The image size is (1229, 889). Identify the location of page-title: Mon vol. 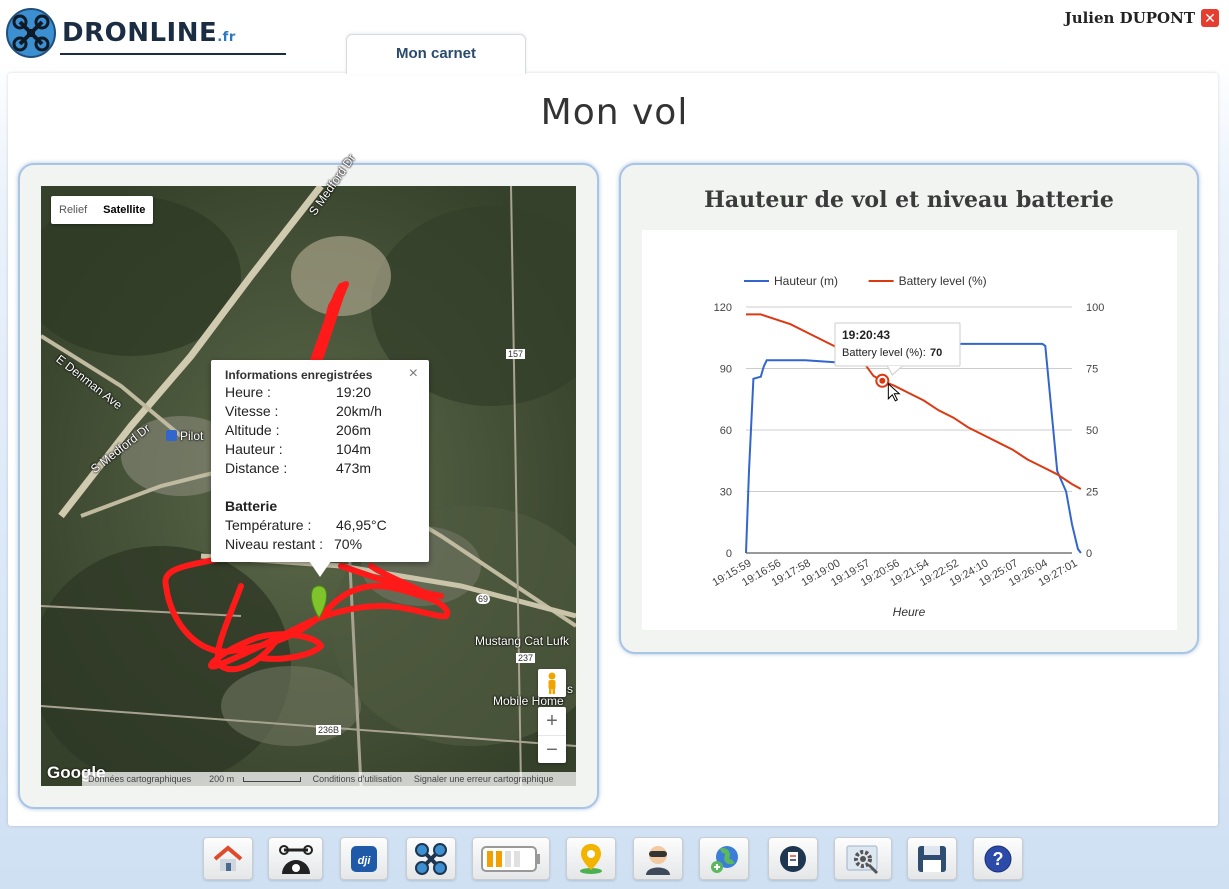
(614, 112).